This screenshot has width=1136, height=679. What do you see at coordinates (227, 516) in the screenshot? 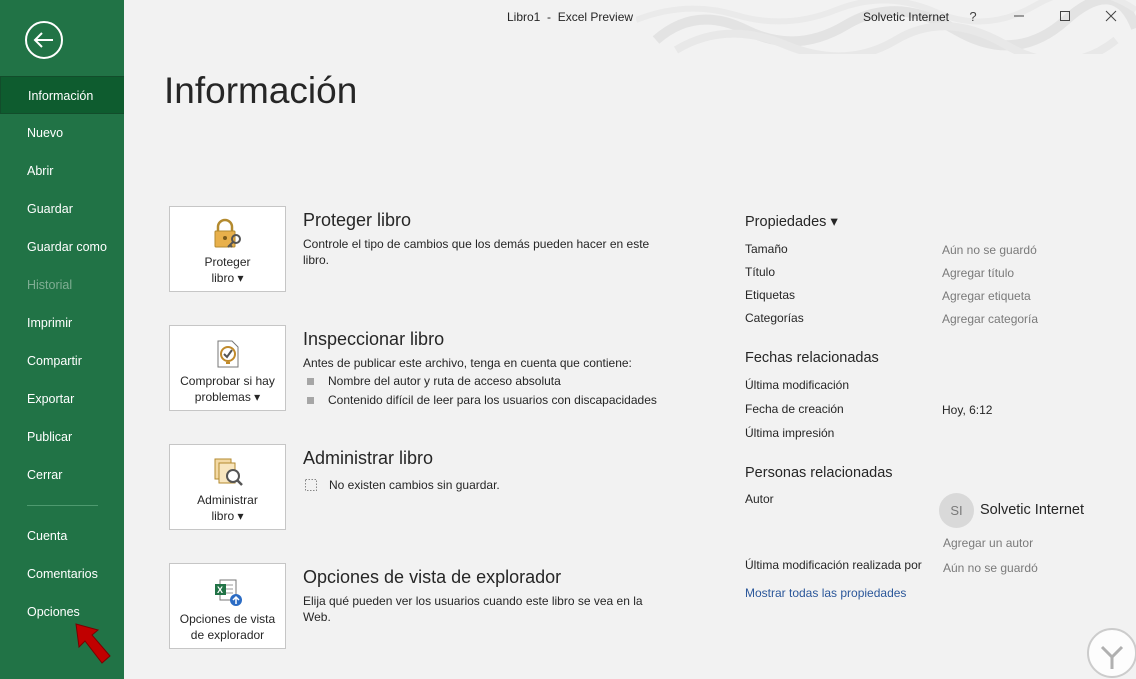
I see `manage-workbook-label-2: libro ▾` at bounding box center [227, 516].